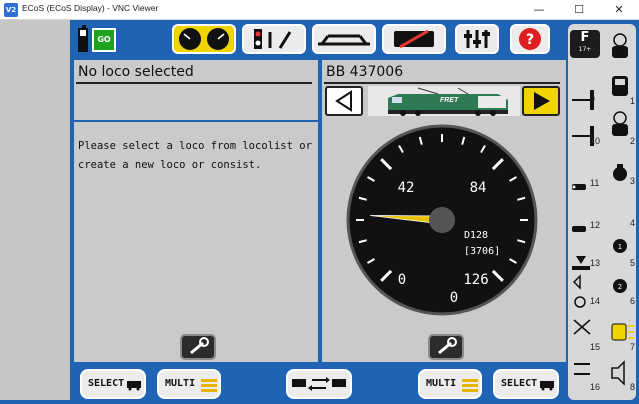 The image size is (639, 404). I want to click on right-edit-button, so click(446, 347).